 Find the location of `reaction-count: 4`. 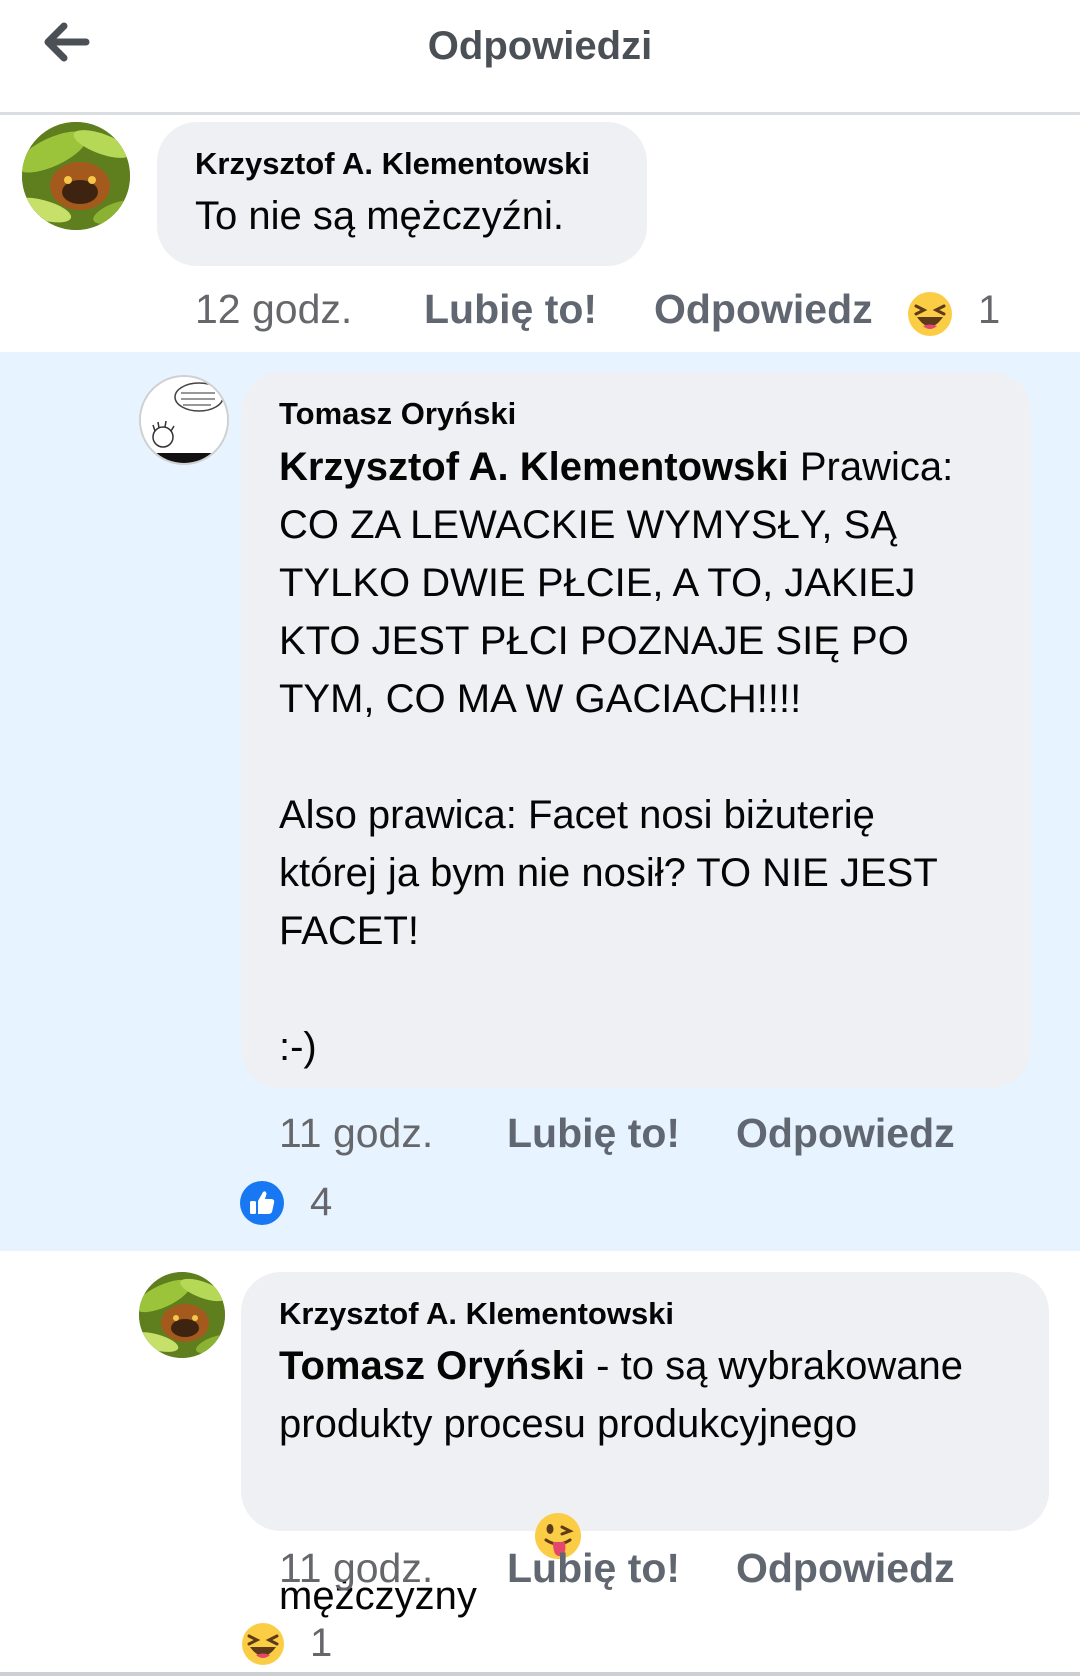

reaction-count: 4 is located at coordinates (321, 1202).